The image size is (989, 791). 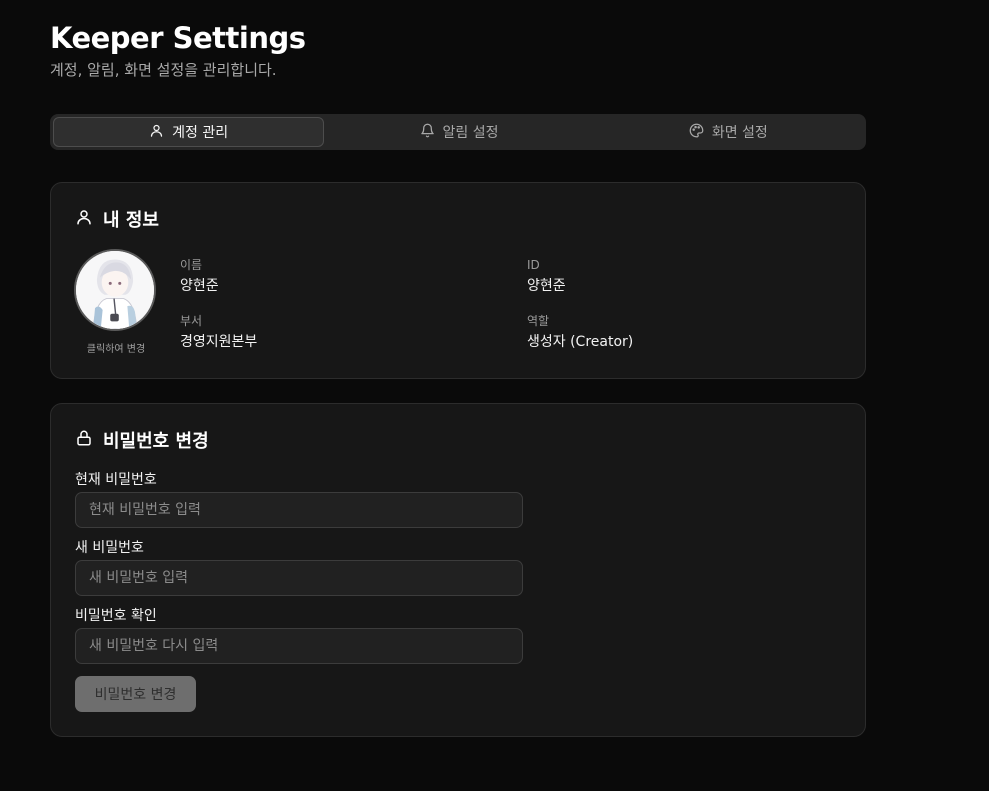 I want to click on current-password-label: 현재 비밀번호, so click(x=116, y=480).